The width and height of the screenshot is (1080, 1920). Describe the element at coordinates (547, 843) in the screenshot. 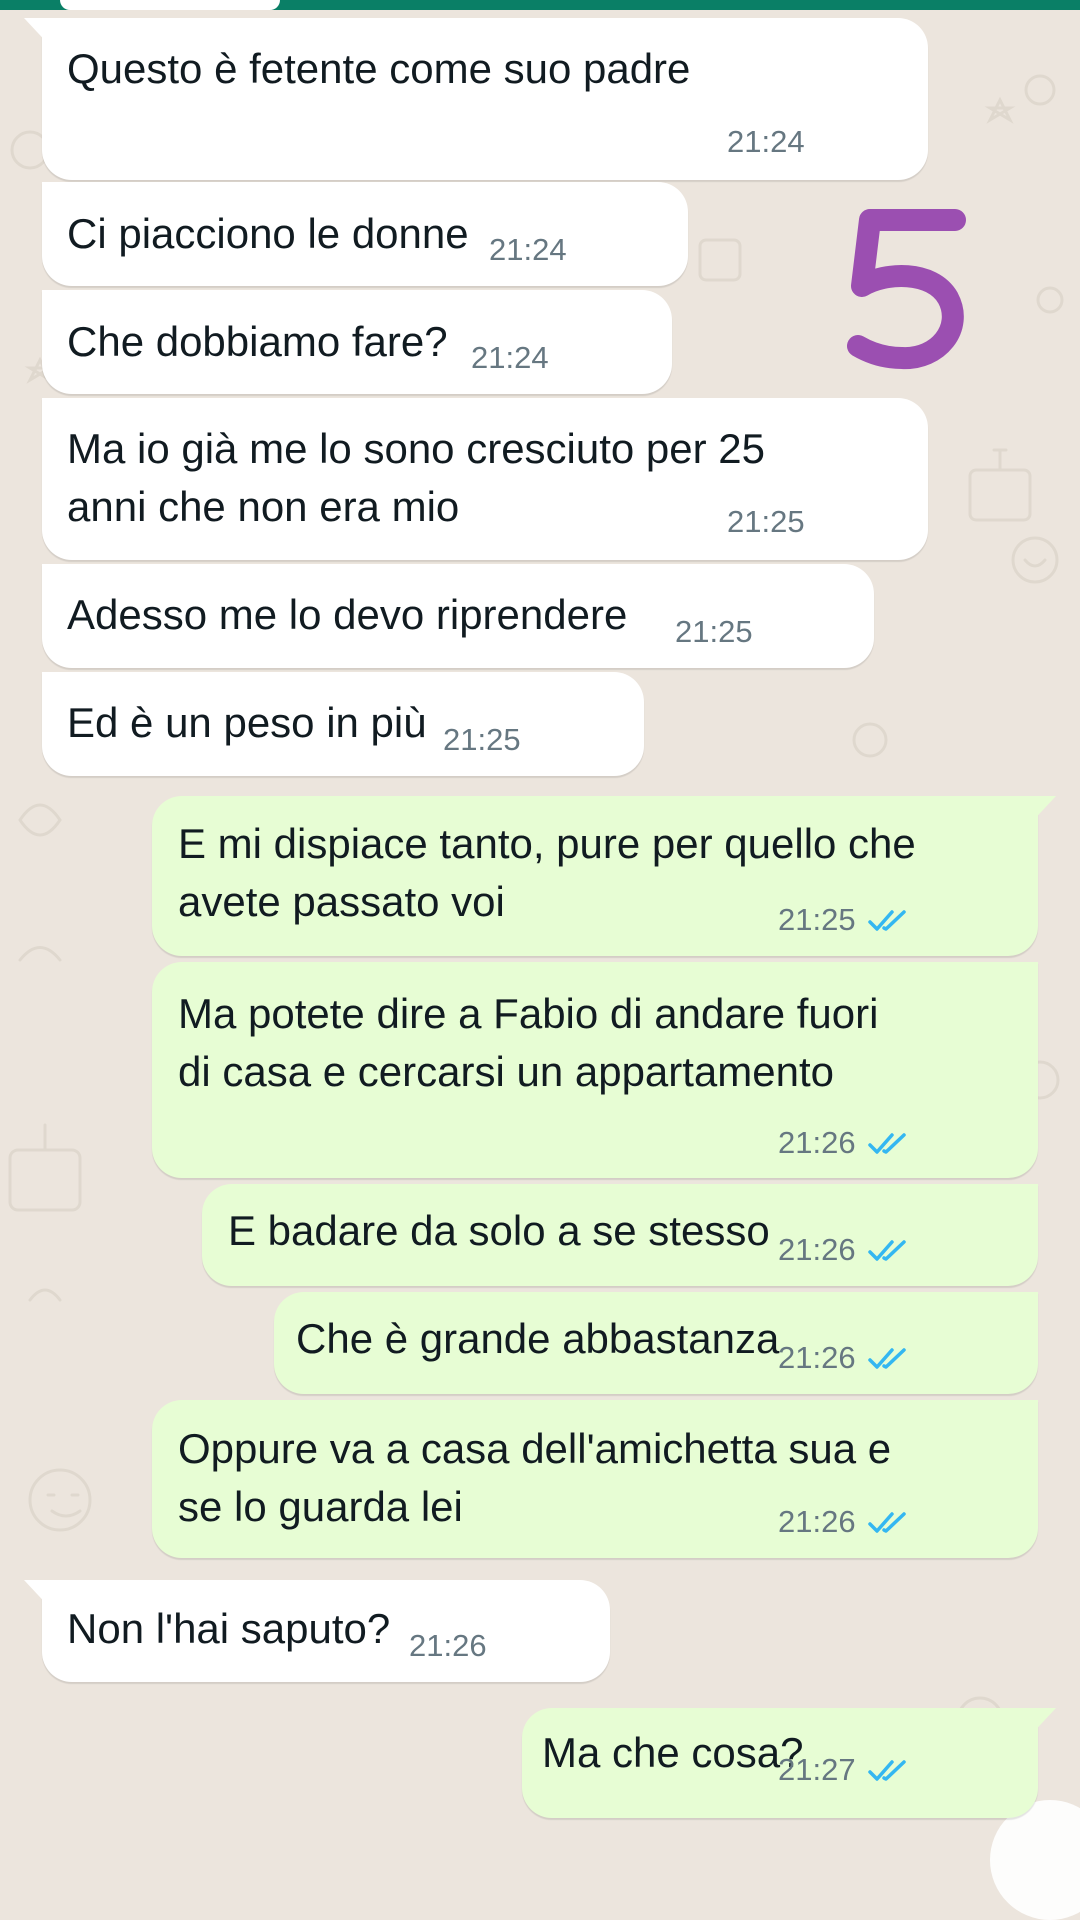

I see `message-text: E mi dispiace tanto, pure per quello che` at that location.